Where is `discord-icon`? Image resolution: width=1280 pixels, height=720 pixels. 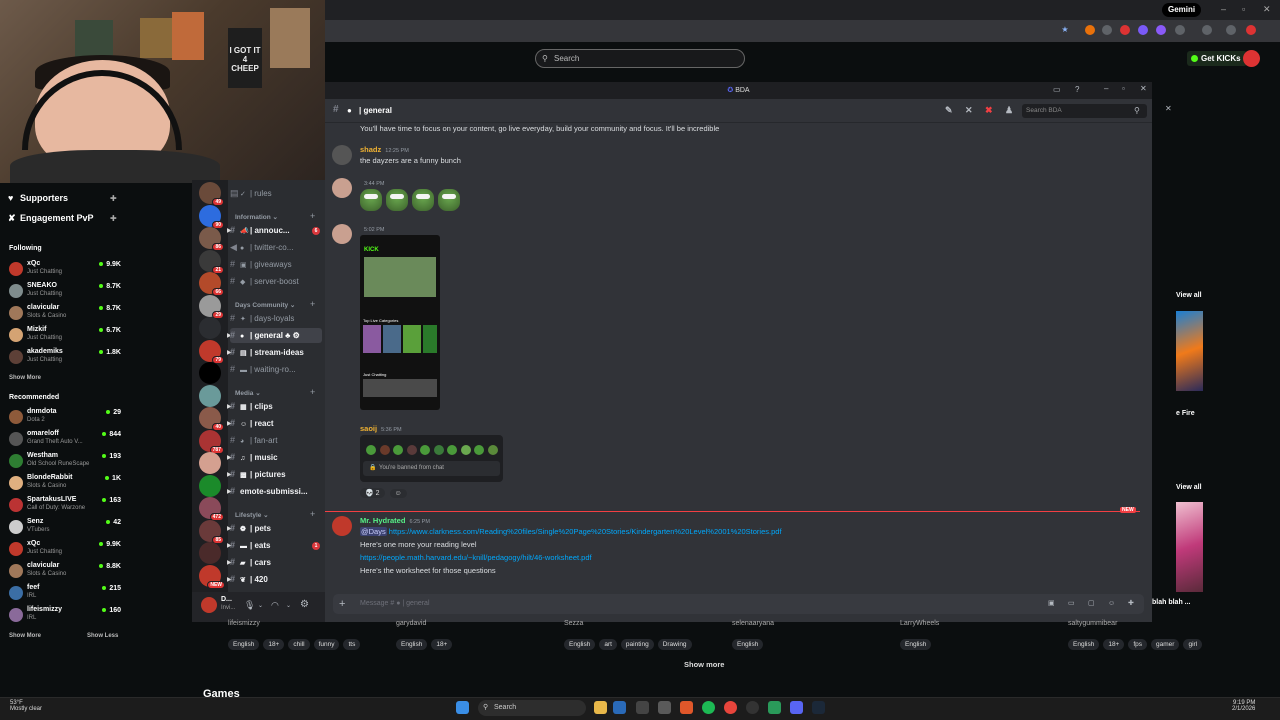 discord-icon is located at coordinates (796, 707).